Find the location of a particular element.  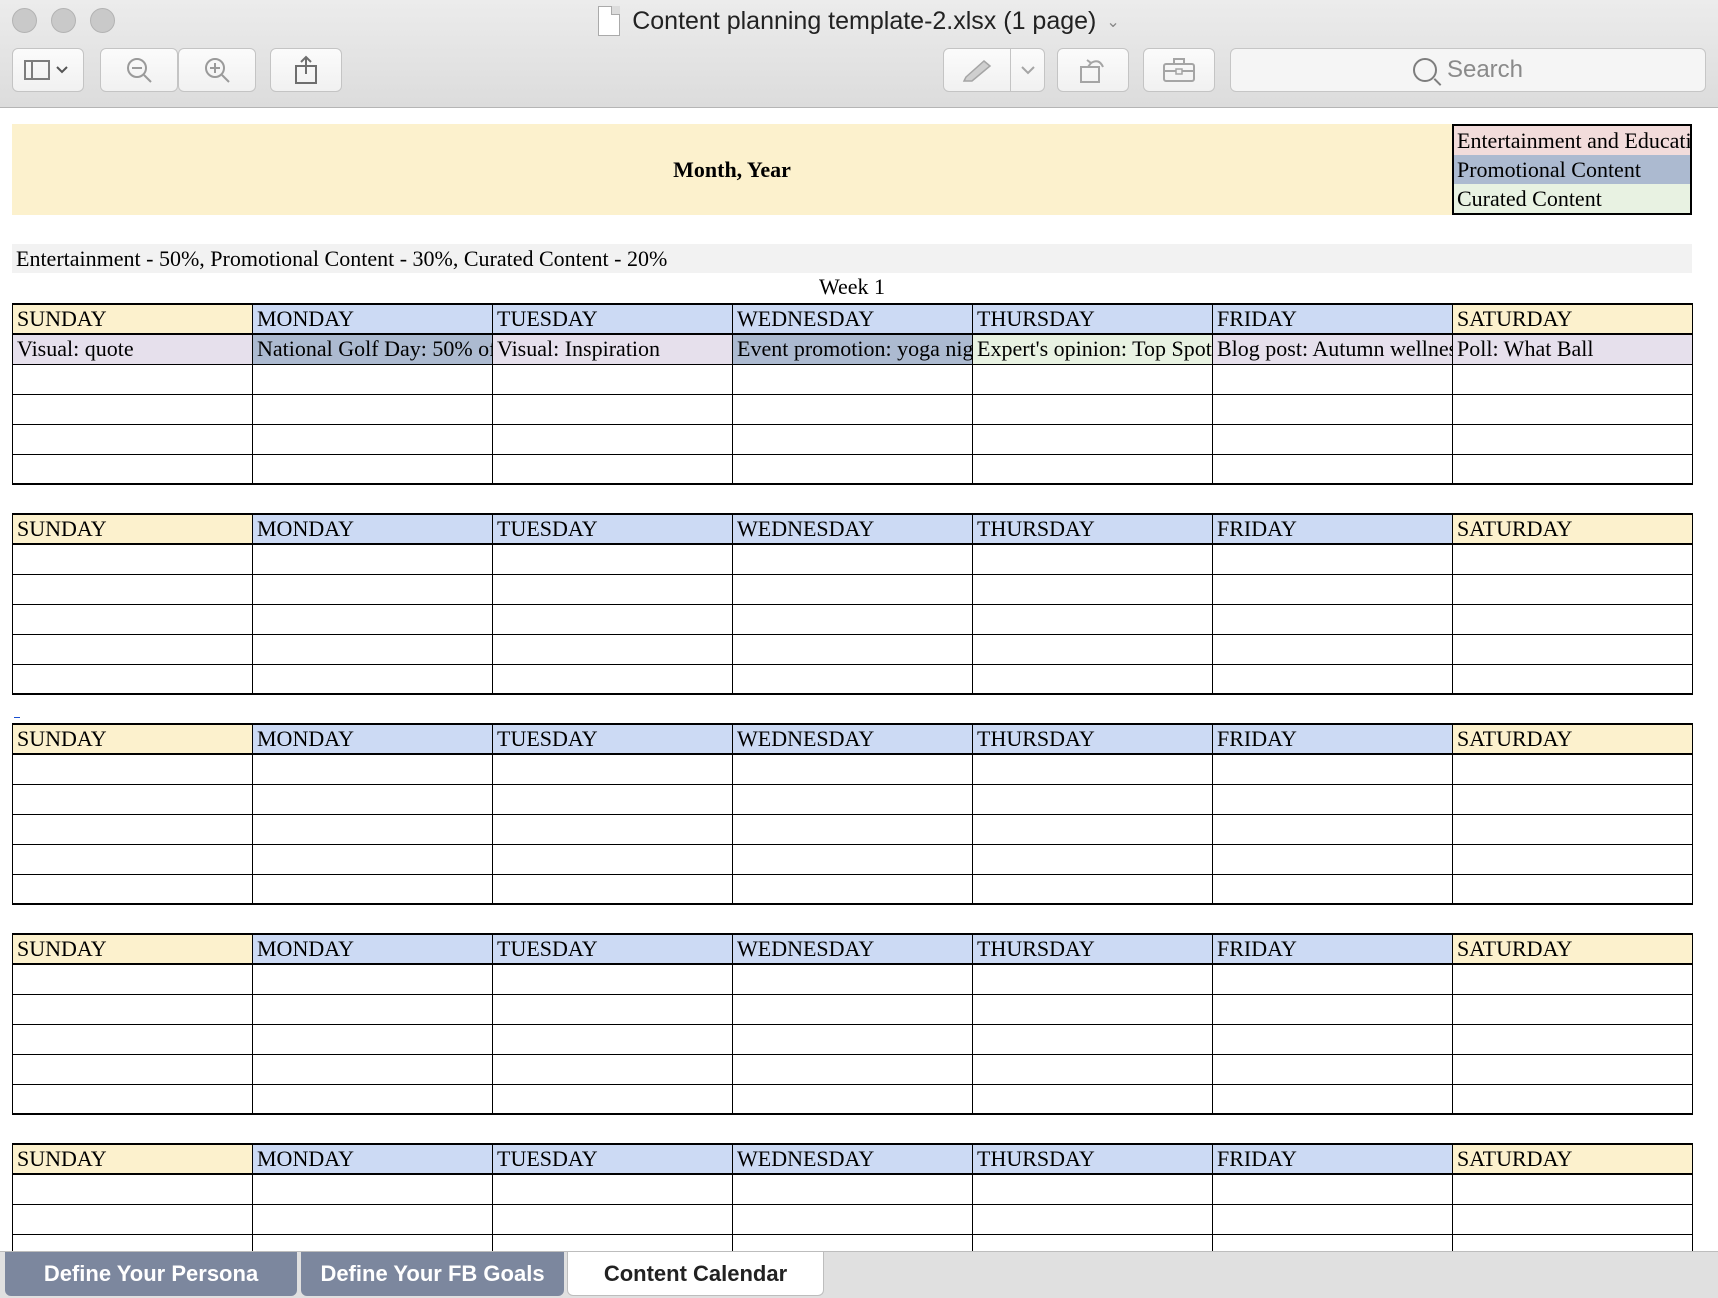

title-menu-chevron-icon: ⌄ is located at coordinates (1112, 21).